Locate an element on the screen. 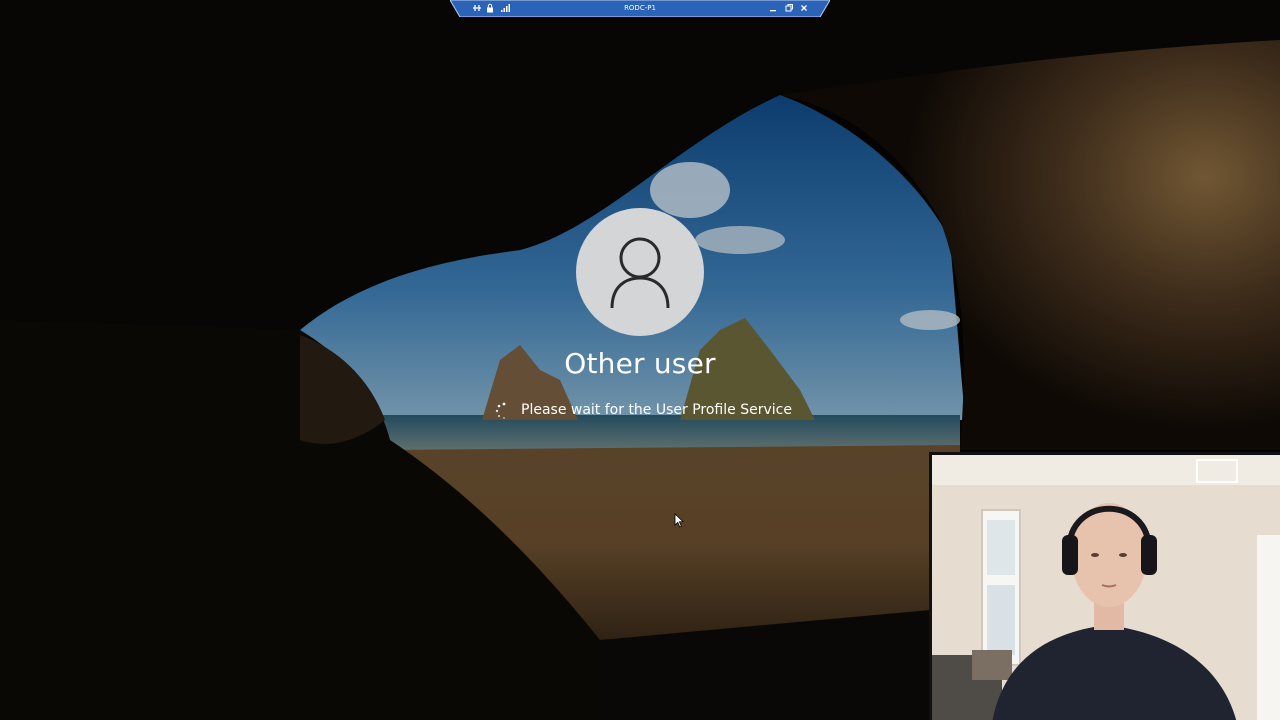 The image size is (1280, 720). status-row: Please wait for the User Profile Service is located at coordinates (640, 411).